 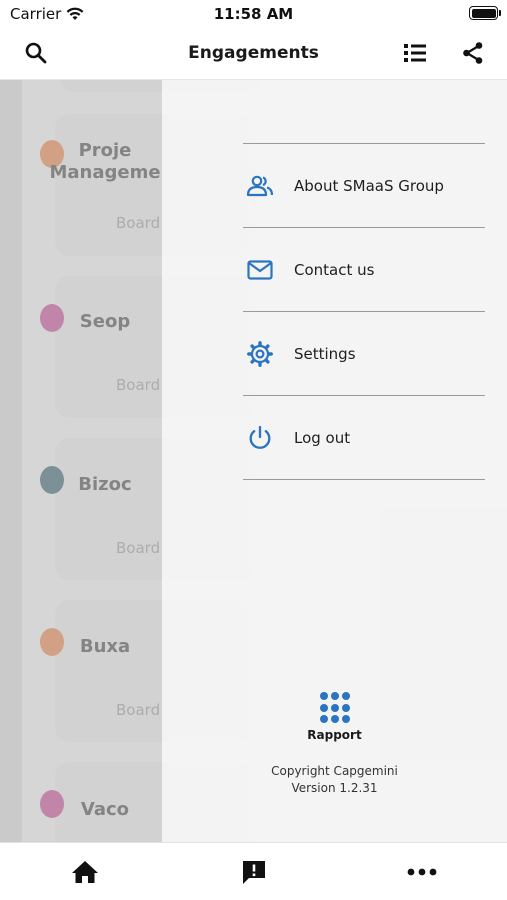 What do you see at coordinates (260, 354) in the screenshot?
I see `gear-icon` at bounding box center [260, 354].